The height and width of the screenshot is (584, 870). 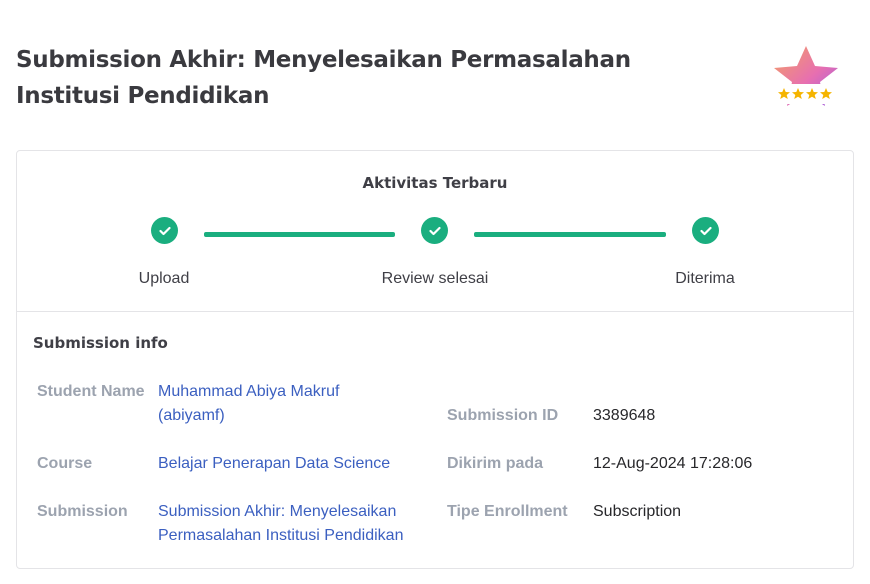 What do you see at coordinates (495, 463) in the screenshot?
I see `dikirim-pada-label: Dikirim pada` at bounding box center [495, 463].